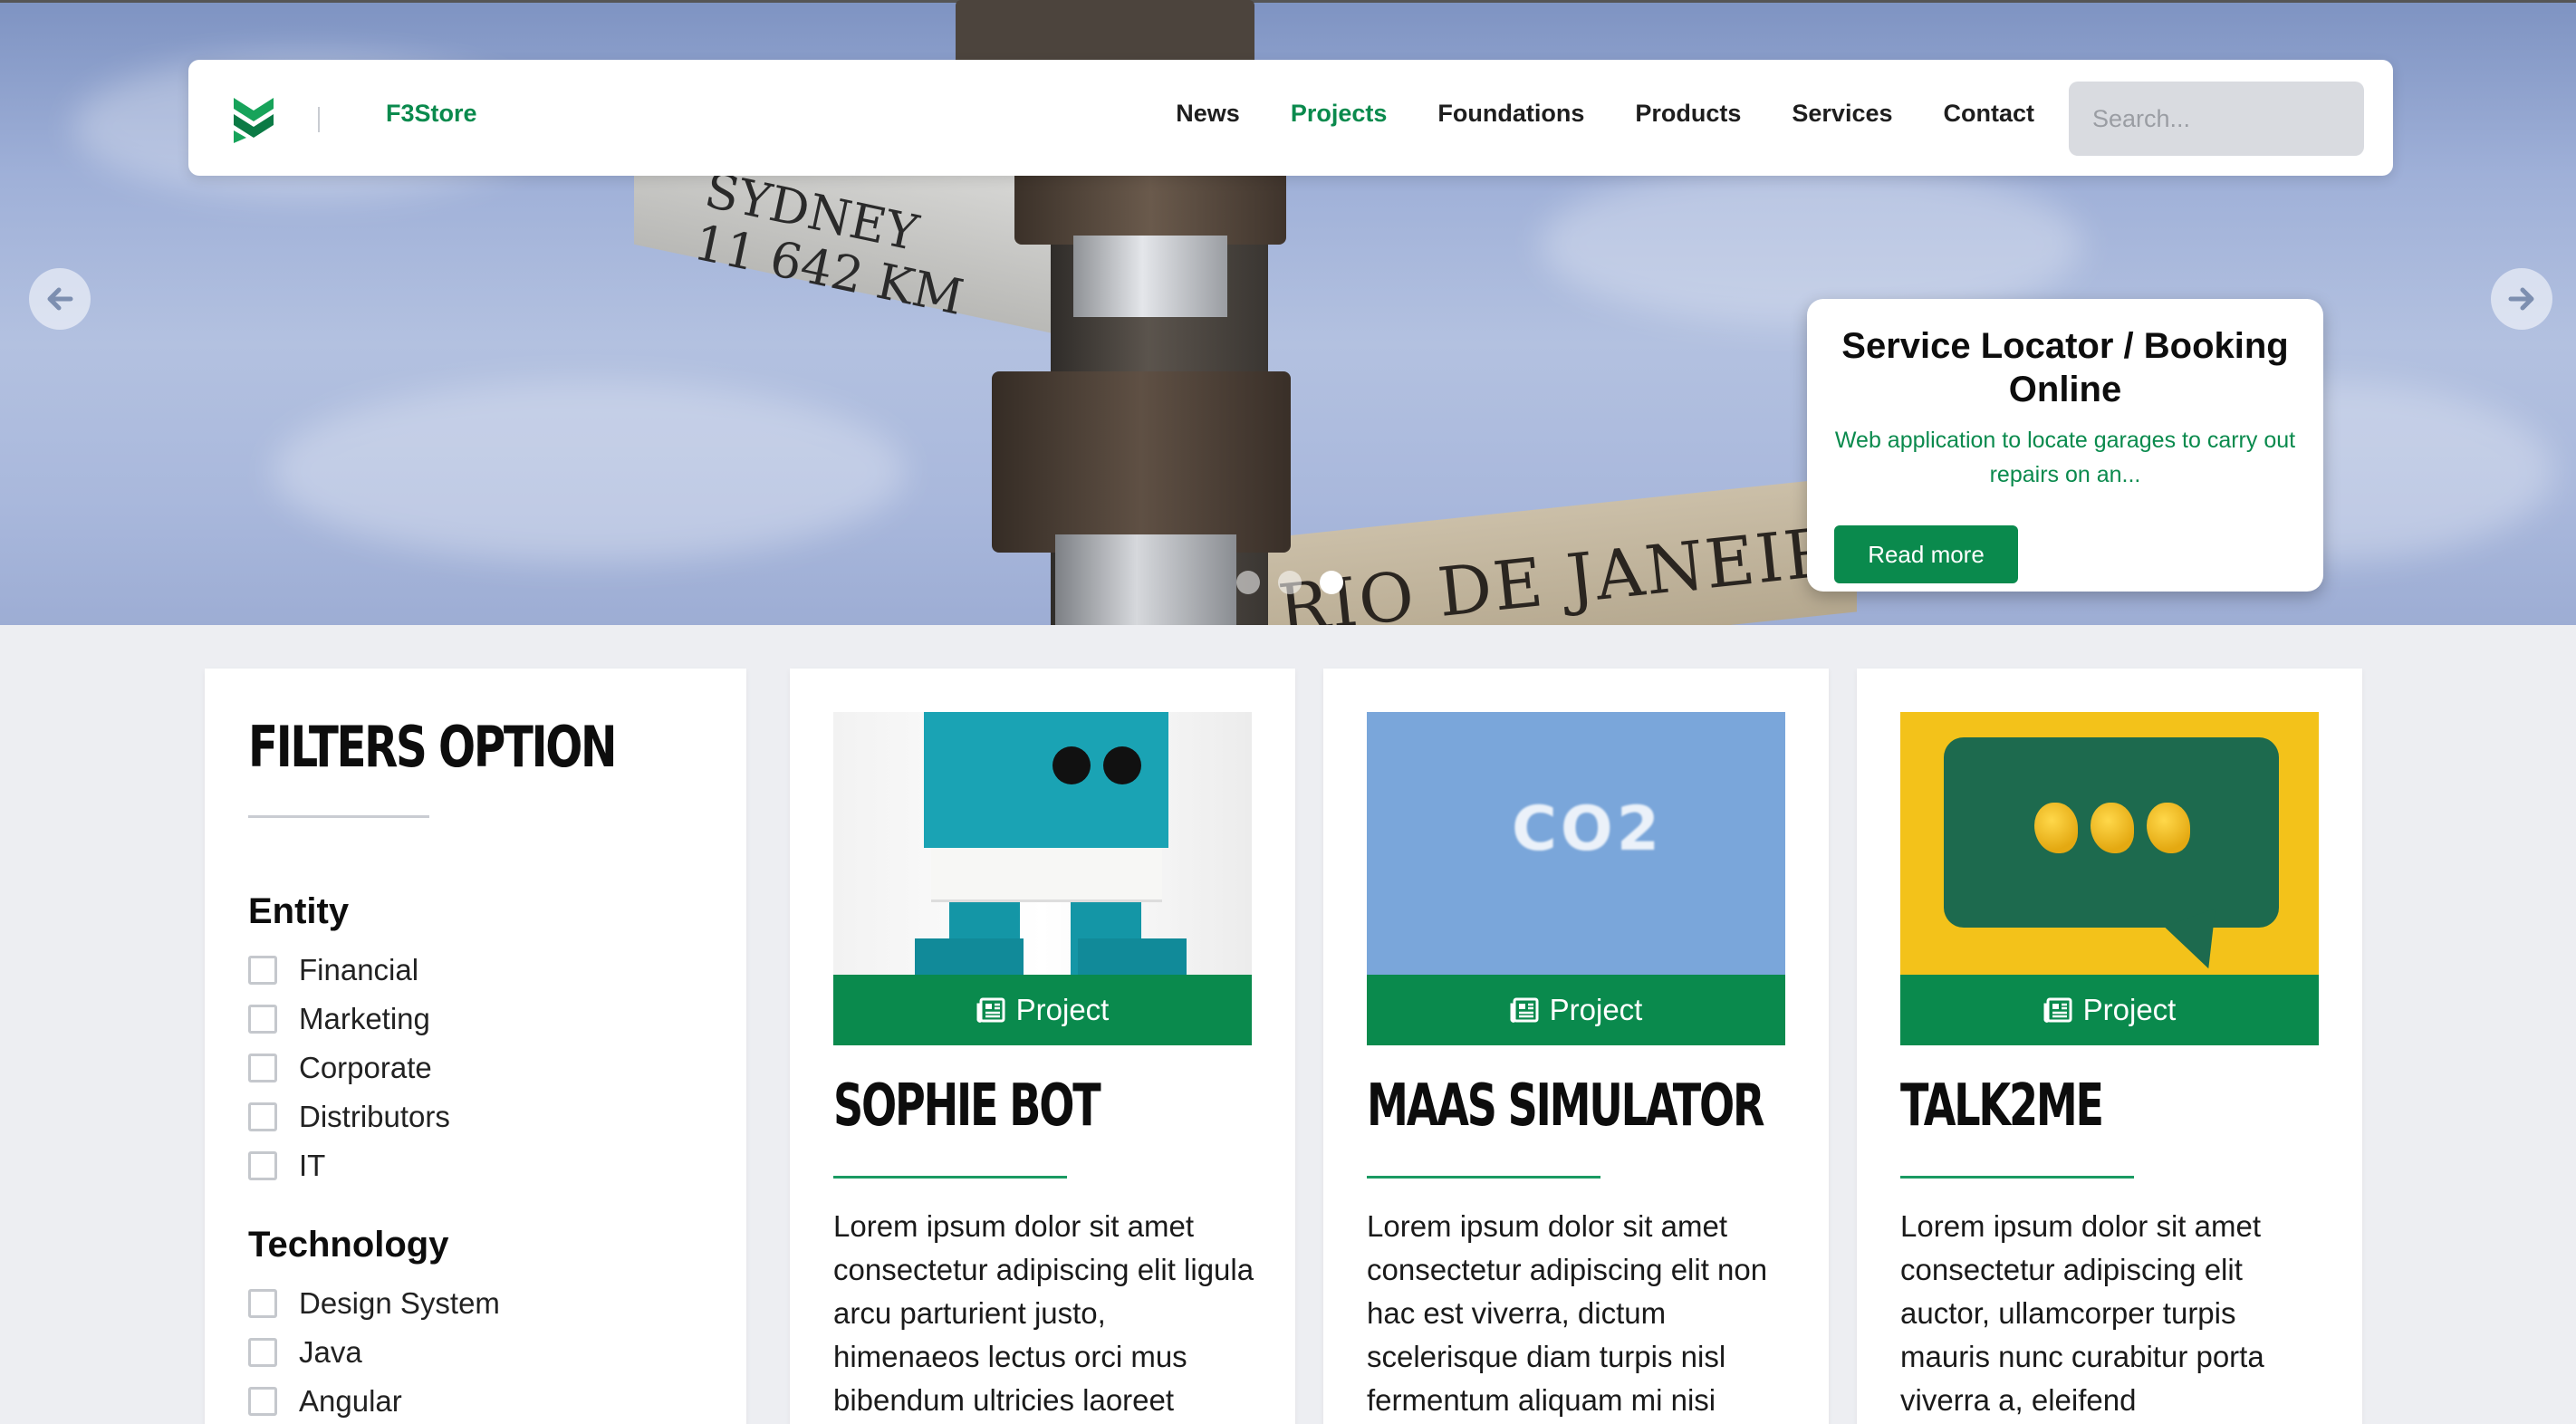 This screenshot has height=1424, width=2576. What do you see at coordinates (1046, 780) in the screenshot?
I see `robot-head` at bounding box center [1046, 780].